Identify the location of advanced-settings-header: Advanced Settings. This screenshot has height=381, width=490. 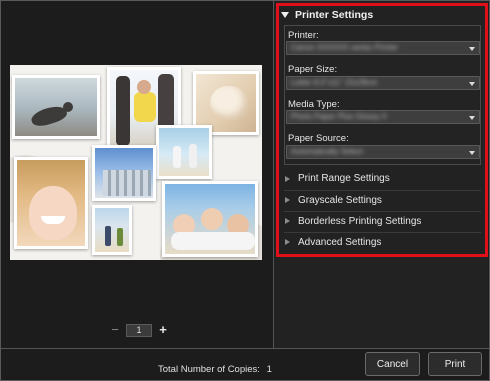
(382, 241).